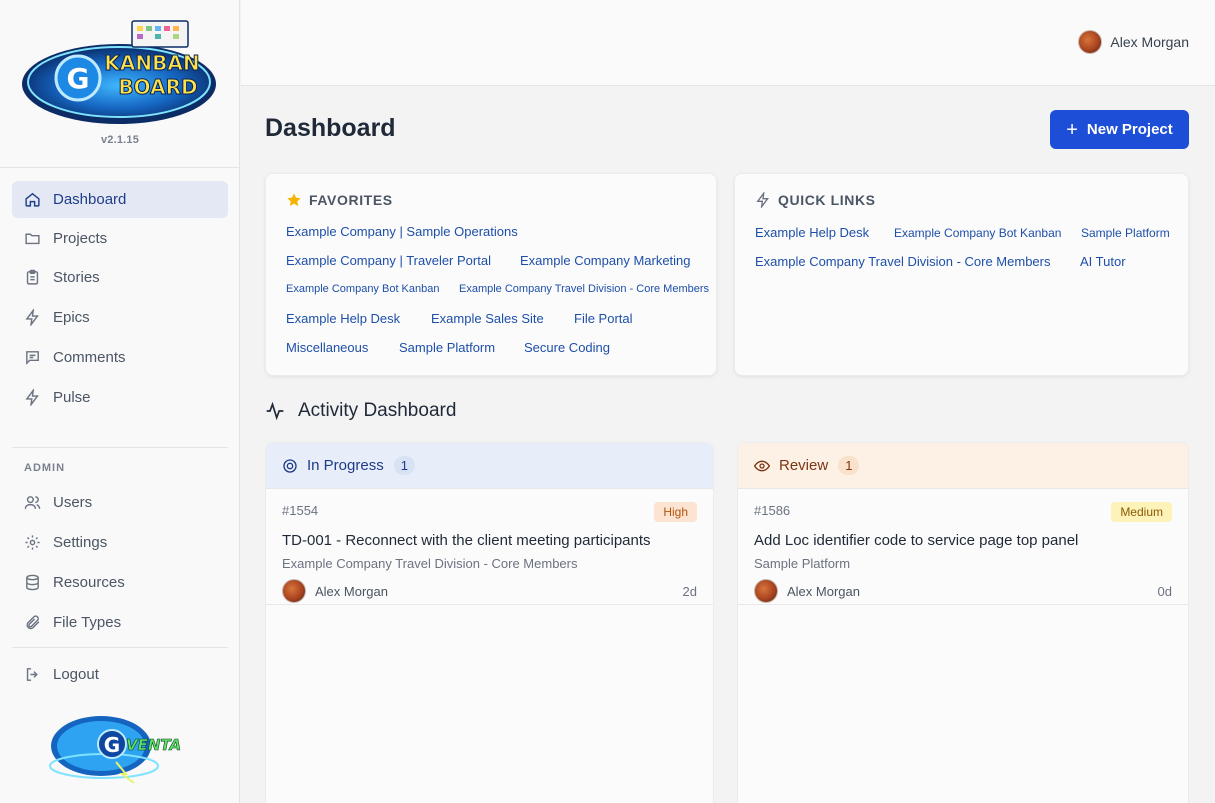  What do you see at coordinates (1103, 261) in the screenshot?
I see `quick-link: AI Tutor` at bounding box center [1103, 261].